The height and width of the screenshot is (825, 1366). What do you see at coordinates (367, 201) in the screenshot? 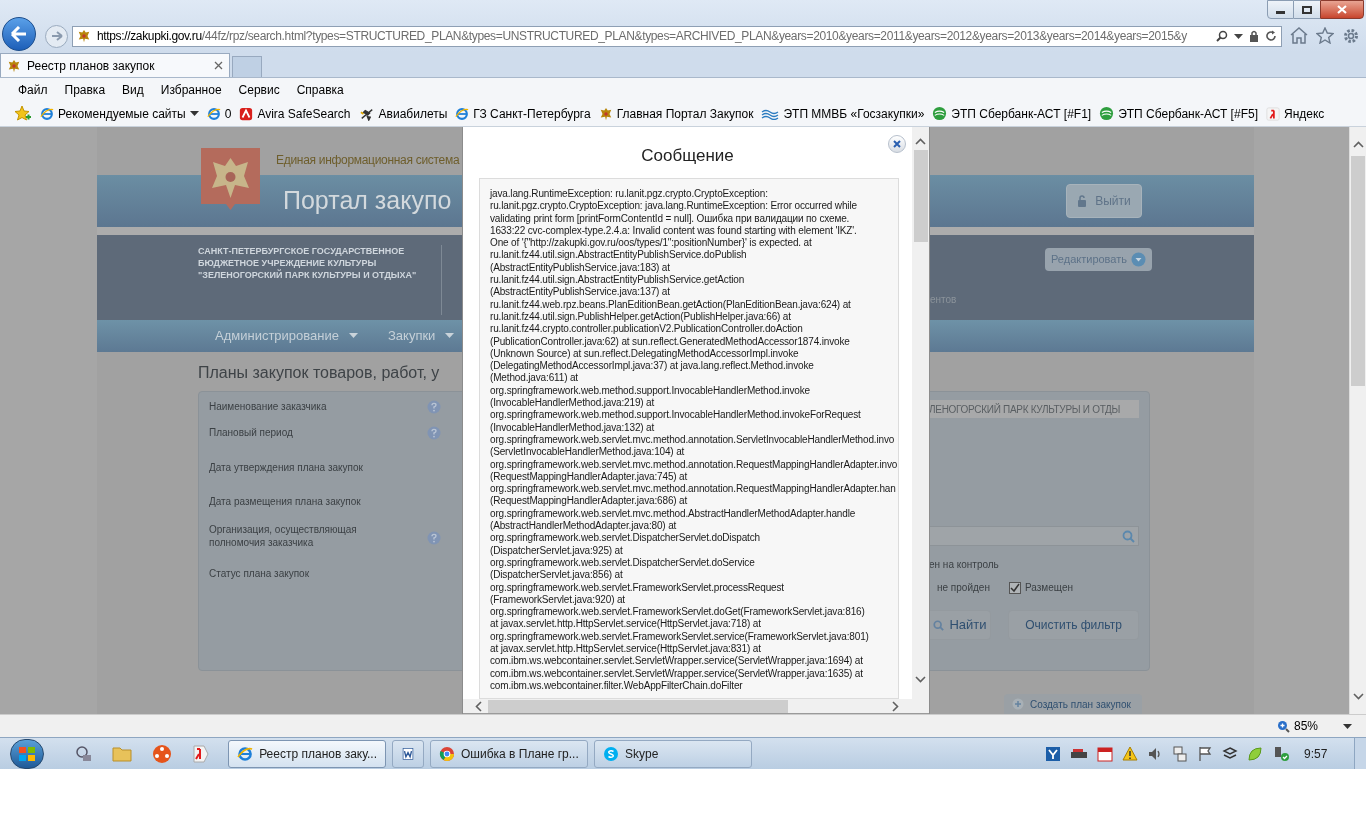
I see `portal-title: Портал закупо` at bounding box center [367, 201].